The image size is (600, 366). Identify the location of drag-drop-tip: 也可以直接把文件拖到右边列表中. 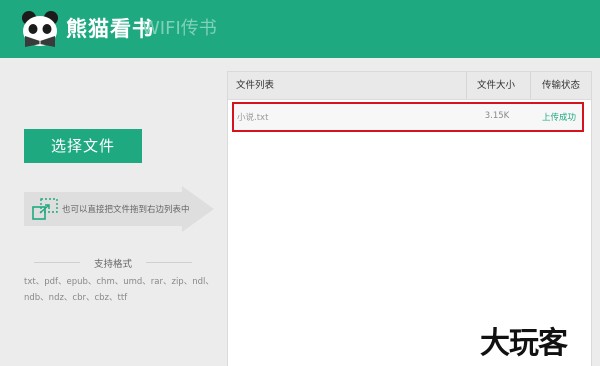
(119, 209).